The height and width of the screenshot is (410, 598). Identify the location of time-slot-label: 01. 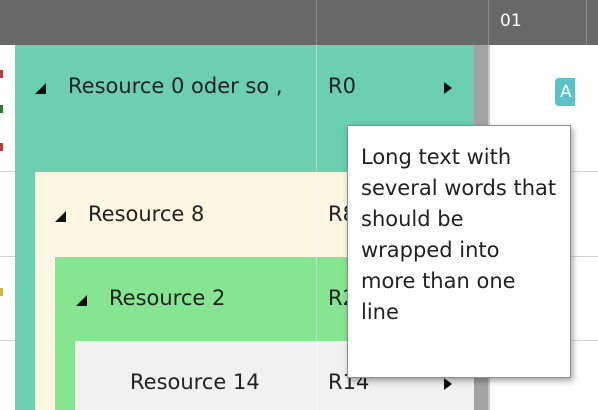
(511, 21).